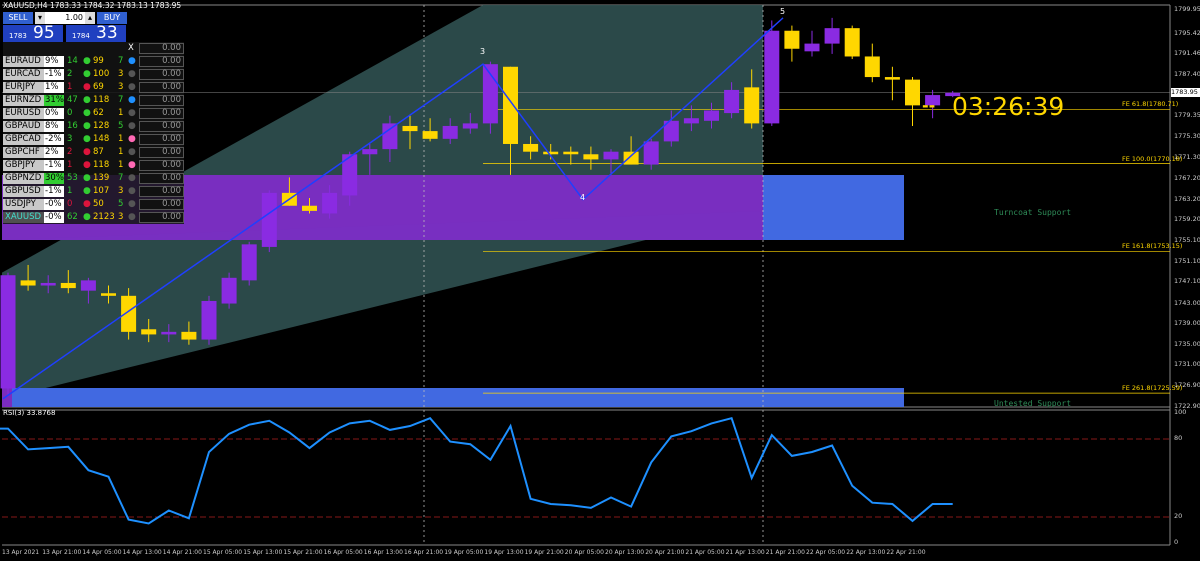 The height and width of the screenshot is (561, 1200). I want to click on symbol-row: GBPAUD 8% 16 ● 128 5 ● 0.00, so click(93, 126).